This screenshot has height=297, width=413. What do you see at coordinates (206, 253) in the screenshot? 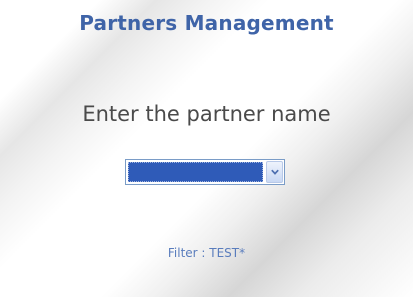
I see `filter-text: Filter : TEST*` at bounding box center [206, 253].